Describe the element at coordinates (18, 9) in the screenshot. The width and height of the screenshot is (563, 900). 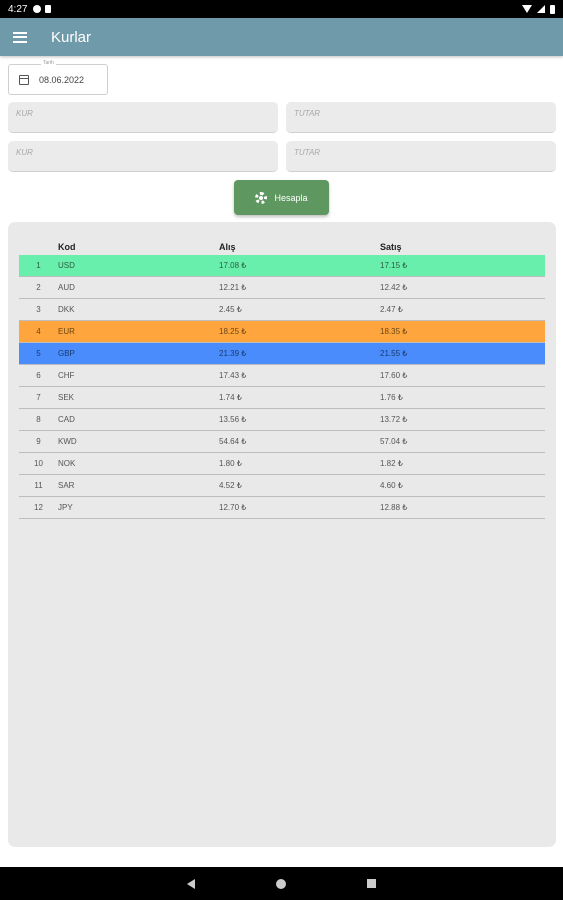
I see `status-time: 4:27` at that location.